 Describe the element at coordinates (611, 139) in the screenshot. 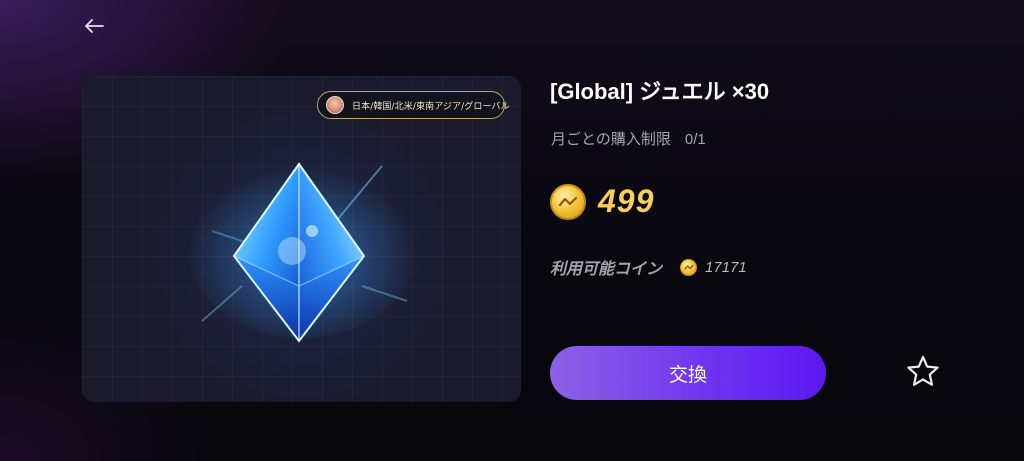

I see `purchase-limit-label: 月ごとの購入制限` at that location.